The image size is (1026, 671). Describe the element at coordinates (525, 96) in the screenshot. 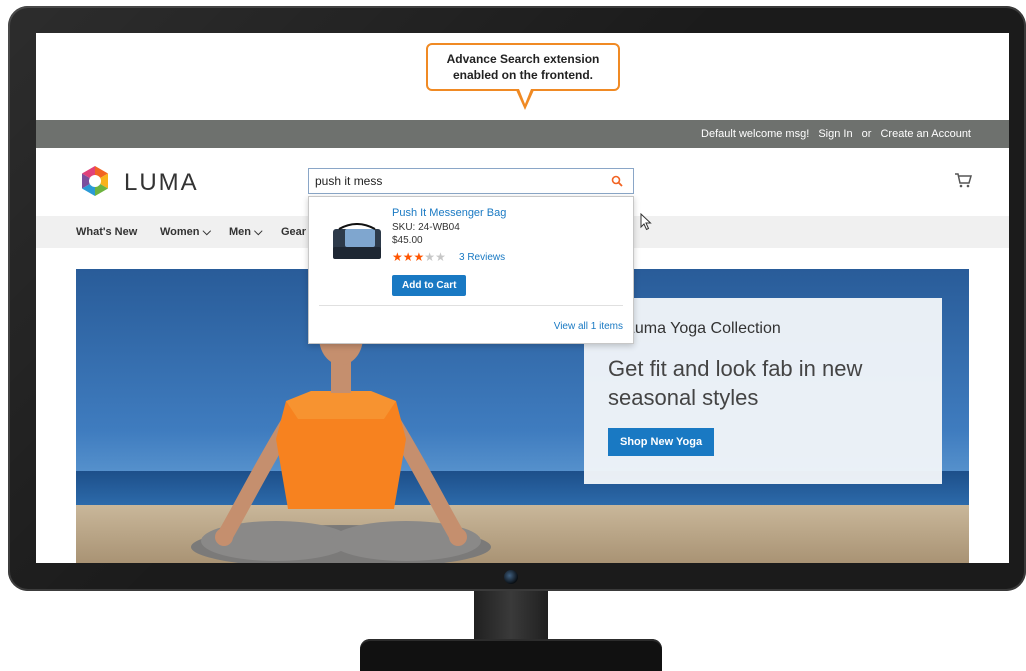

I see `callout-arrow-inner` at that location.